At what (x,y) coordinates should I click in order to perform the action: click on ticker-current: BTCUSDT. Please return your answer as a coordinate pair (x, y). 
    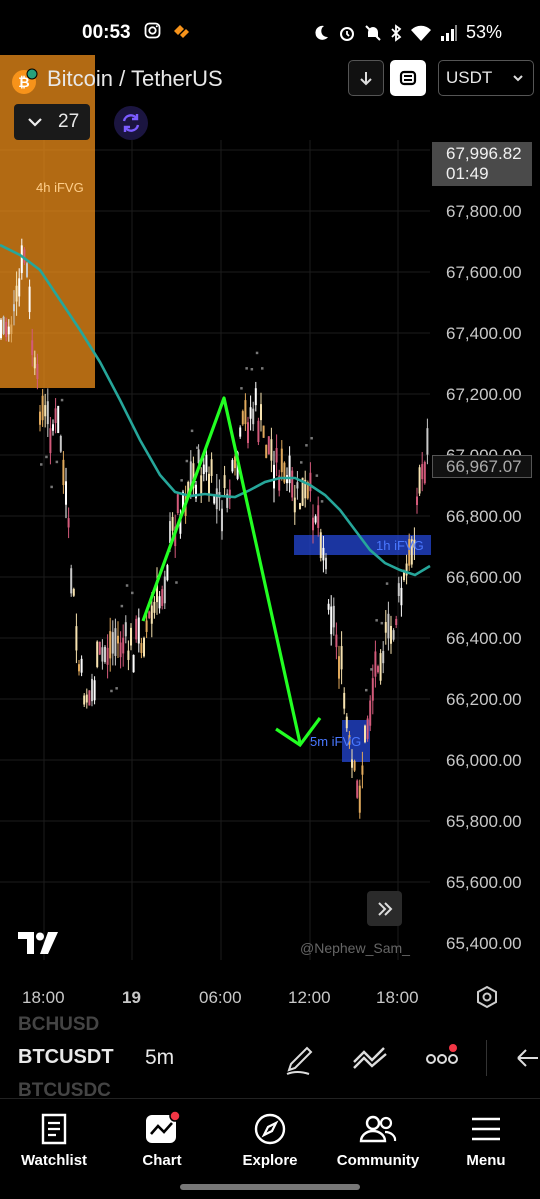
    Looking at the image, I should click on (66, 1057).